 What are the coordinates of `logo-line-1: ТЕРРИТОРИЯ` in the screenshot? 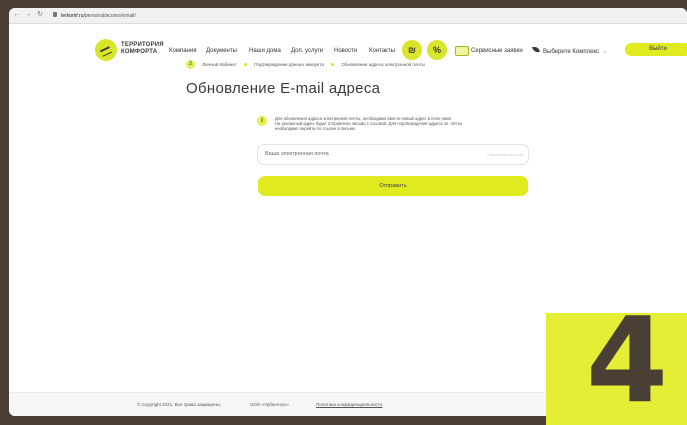 It's located at (142, 45).